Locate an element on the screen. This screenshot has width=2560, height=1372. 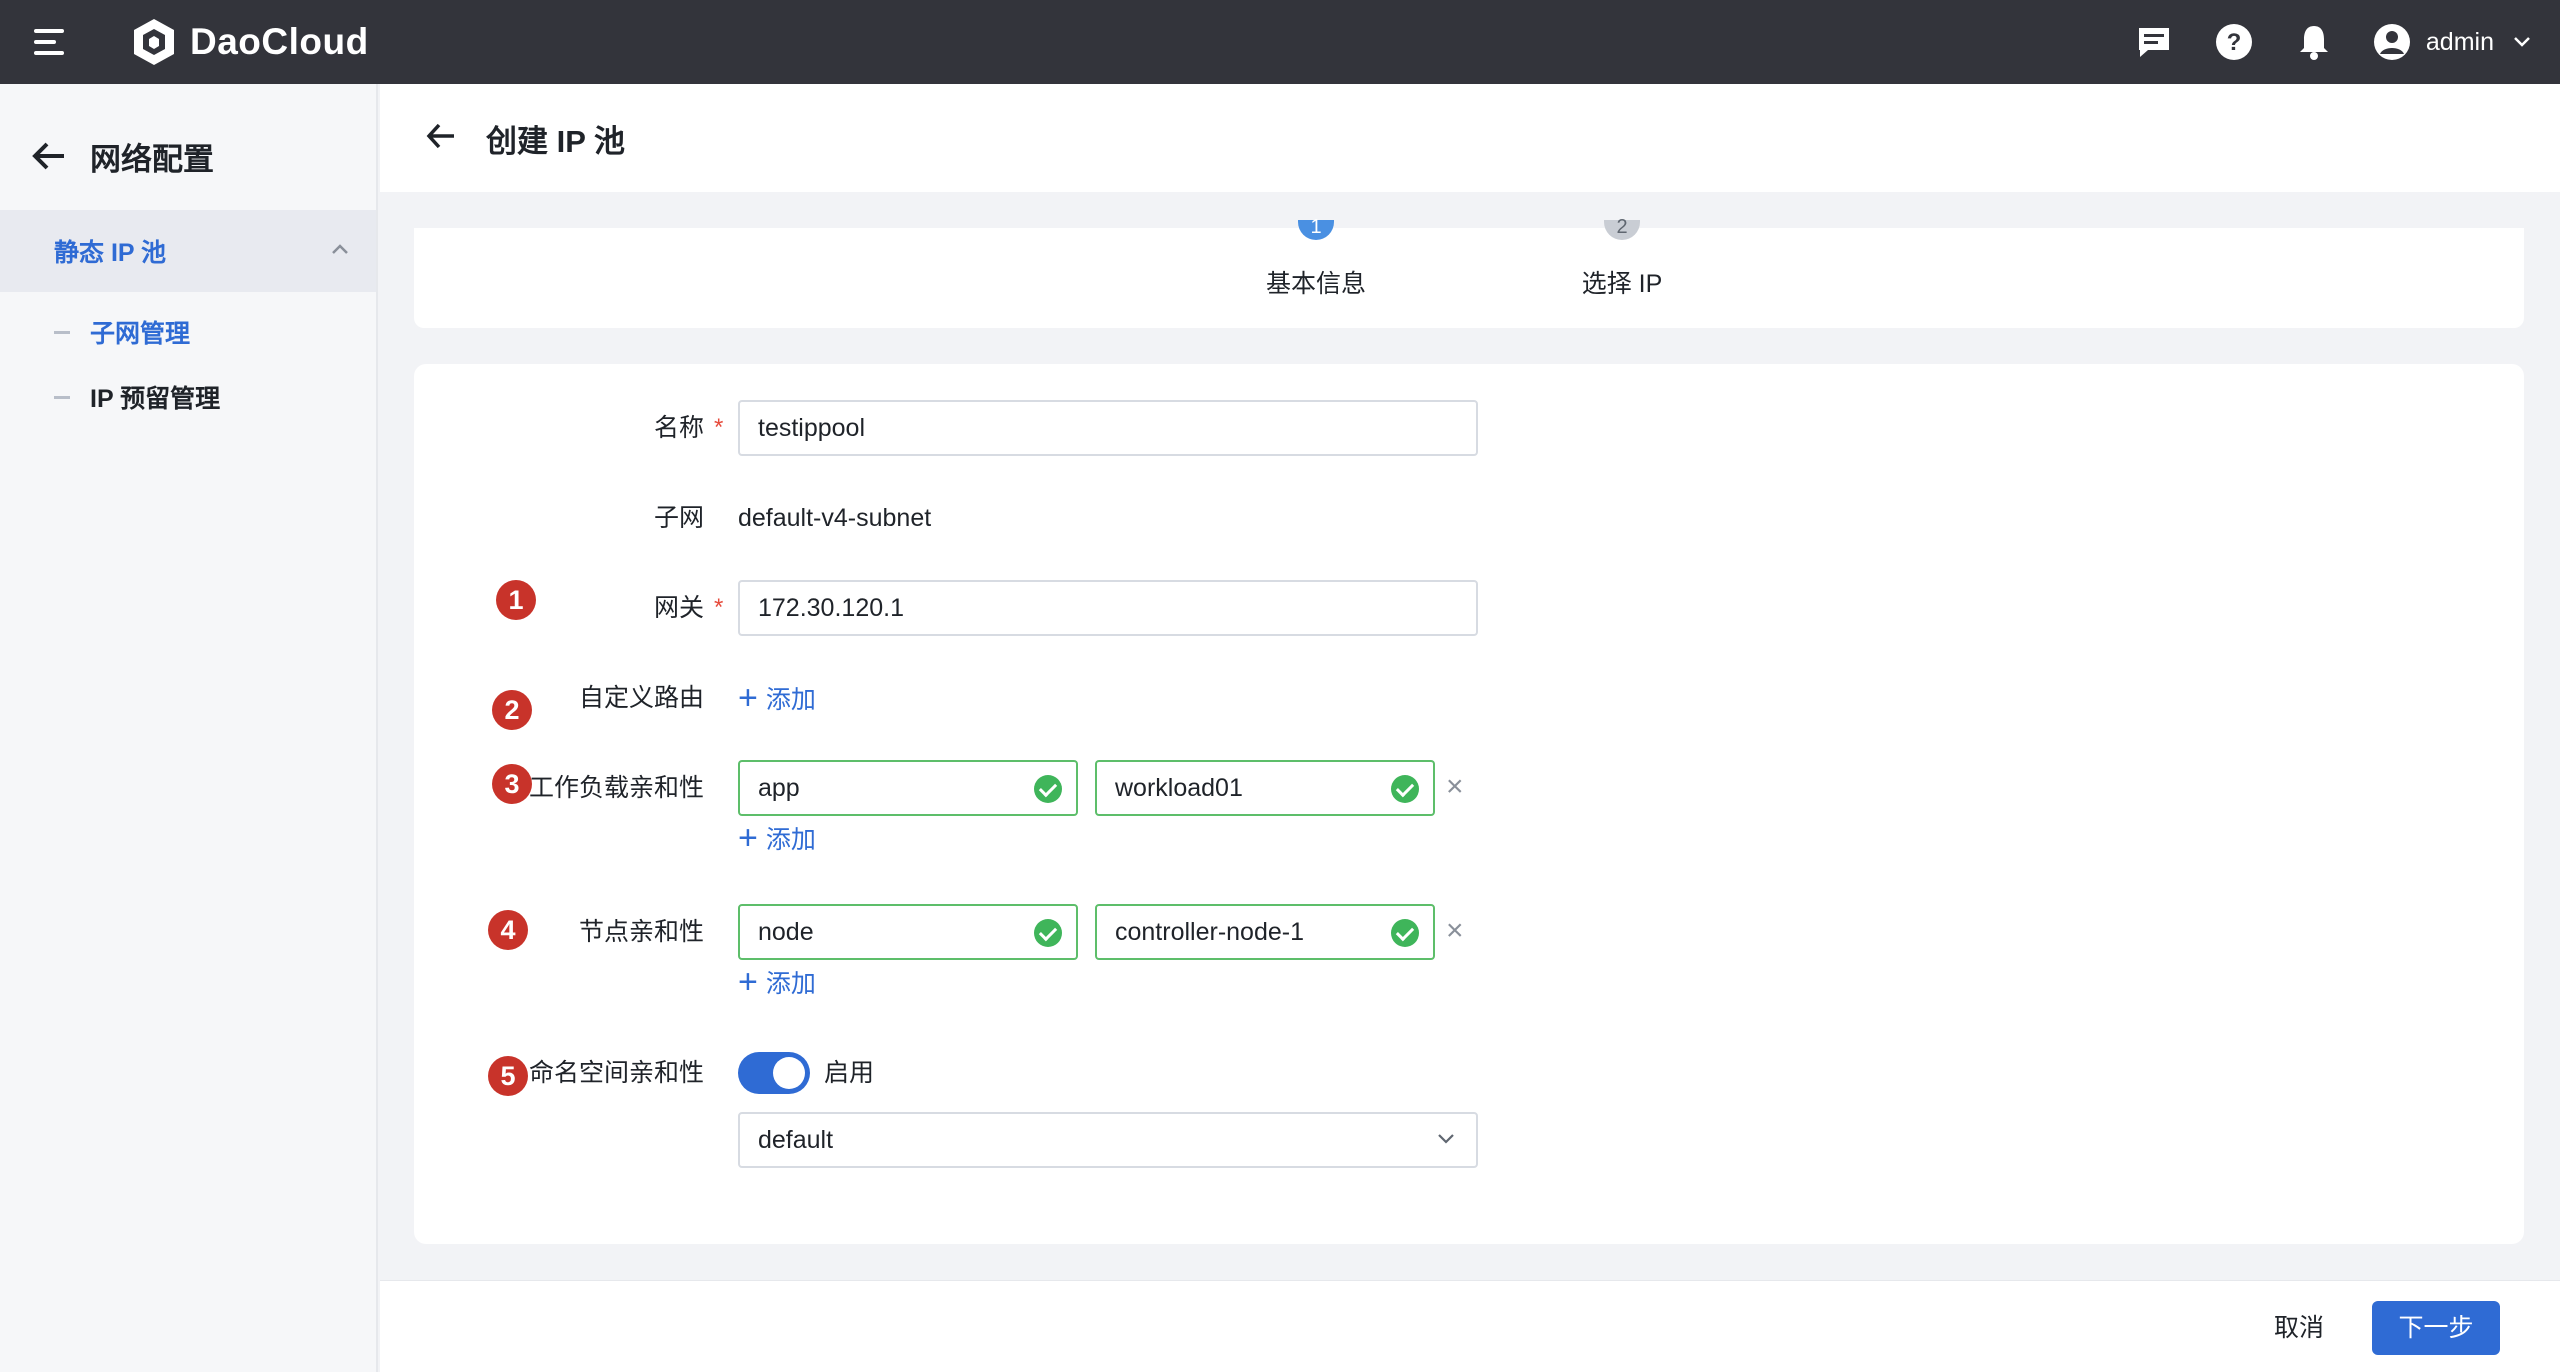
sidebar-item-label: 子网管理 is located at coordinates (140, 334).